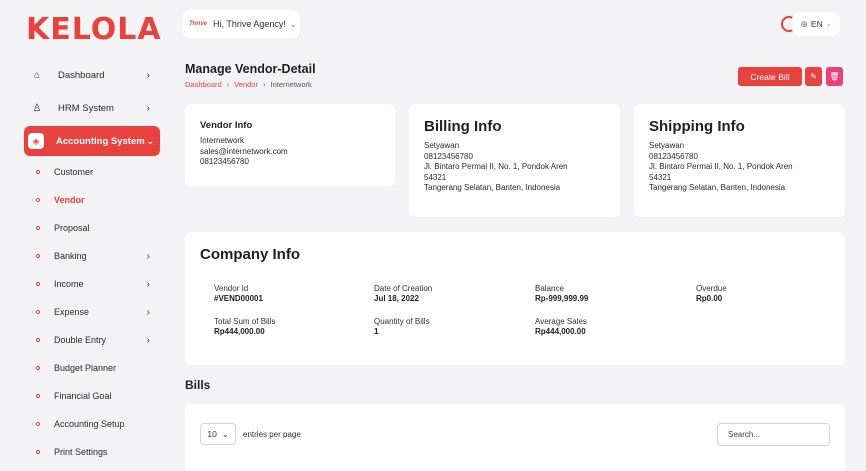  I want to click on sidebar-item-dashboard: ⌂ Dashboard ›, so click(92, 75).